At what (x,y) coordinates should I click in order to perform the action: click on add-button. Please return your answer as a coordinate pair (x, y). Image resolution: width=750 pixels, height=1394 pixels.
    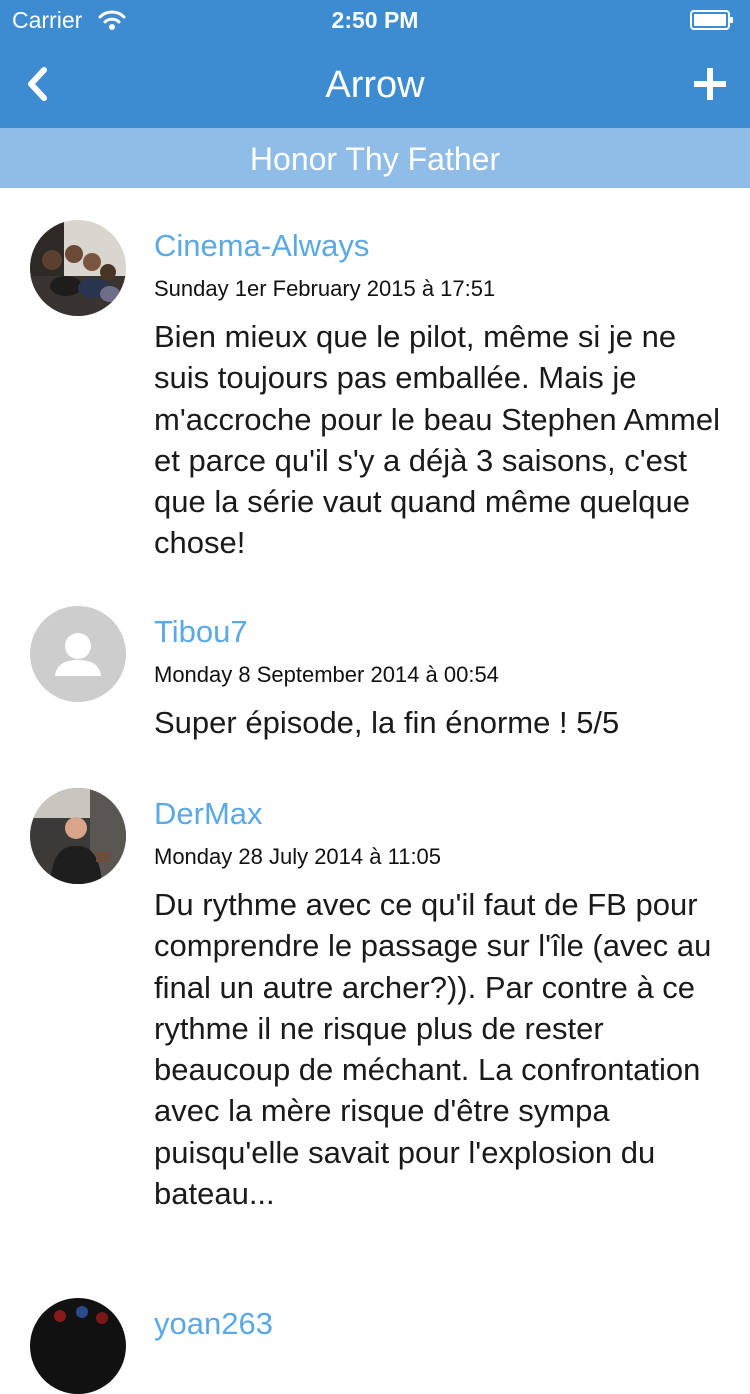
    Looking at the image, I should click on (710, 84).